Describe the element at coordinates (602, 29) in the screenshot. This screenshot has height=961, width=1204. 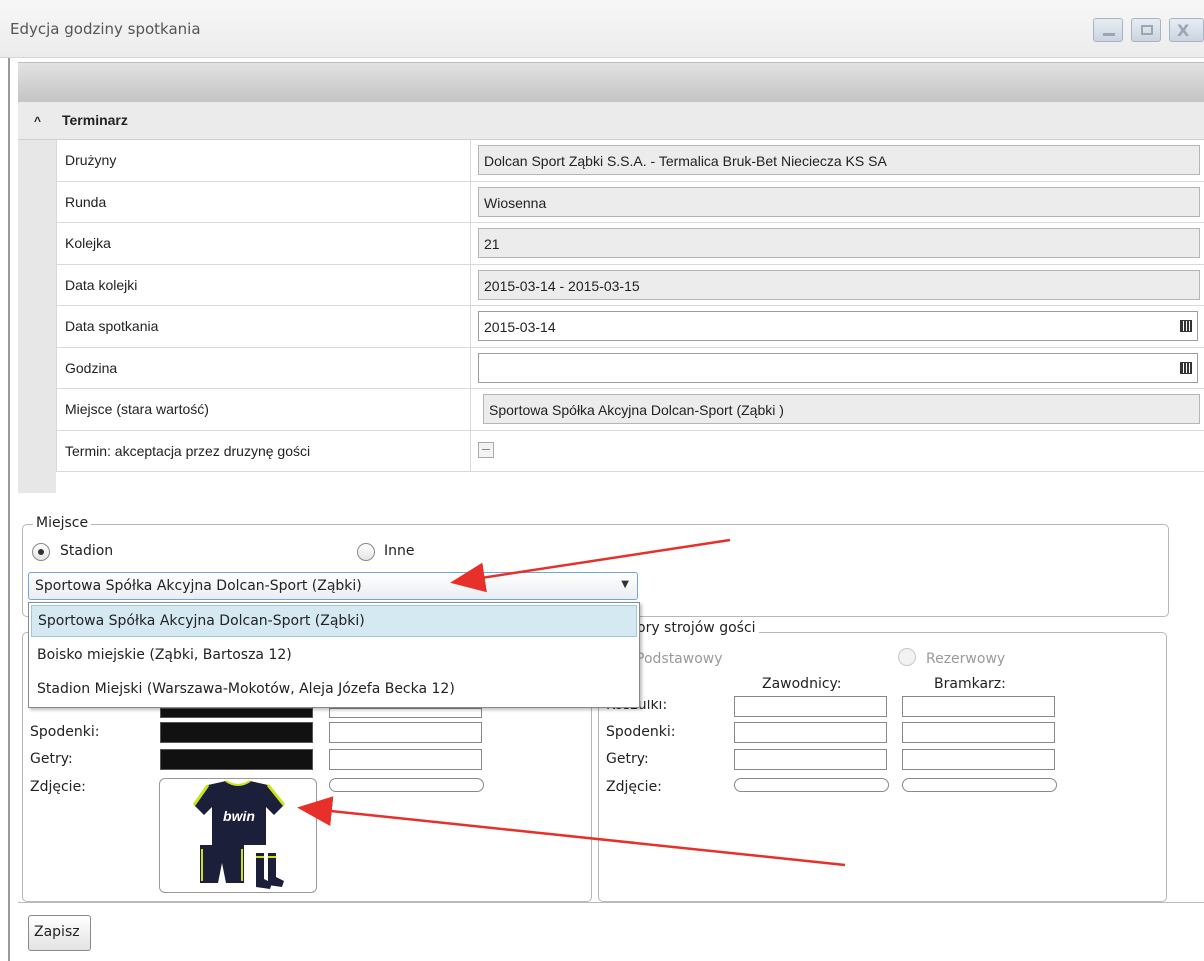
I see `window-title-bar: Edycja godziny spotkania X` at that location.